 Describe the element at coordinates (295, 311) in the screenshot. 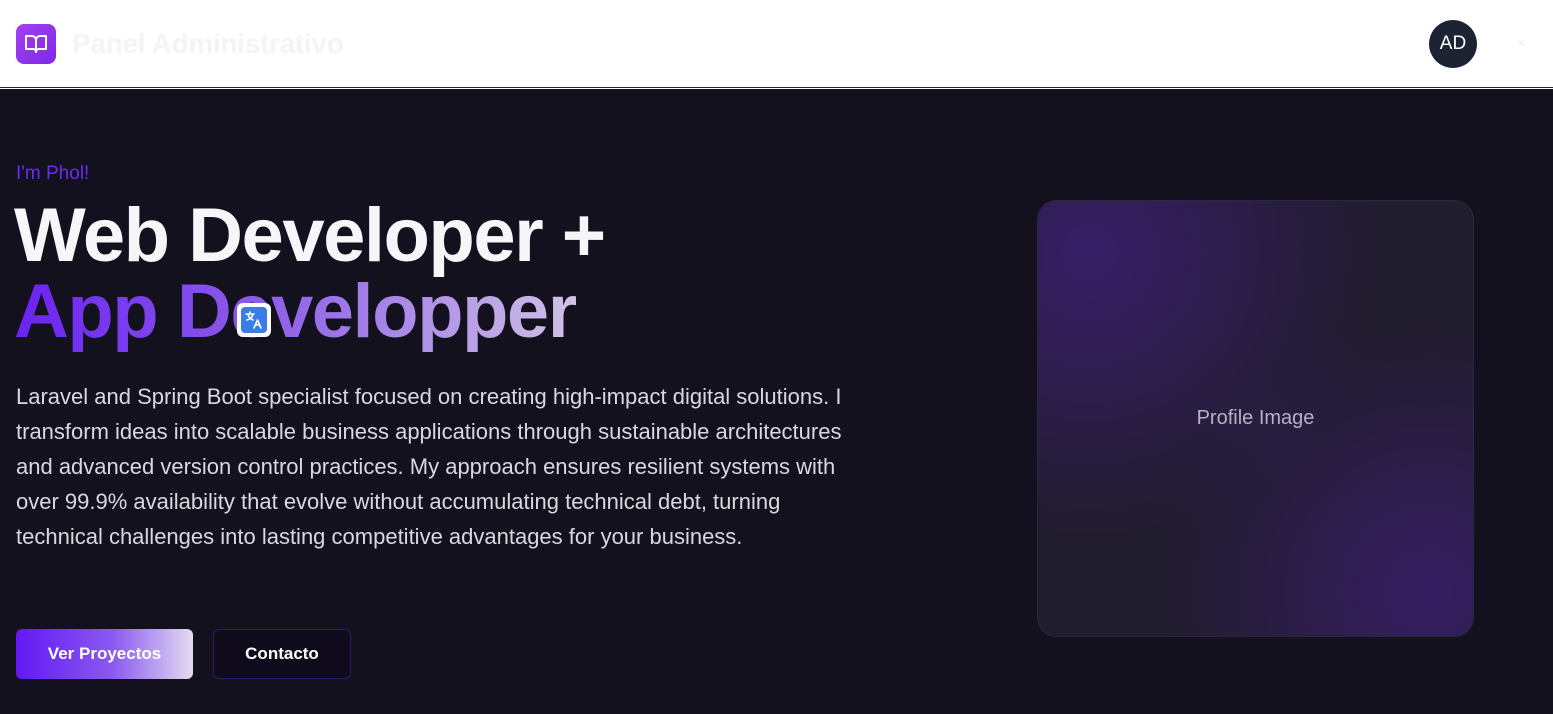

I see `hero-title-line-2: App Developper` at that location.